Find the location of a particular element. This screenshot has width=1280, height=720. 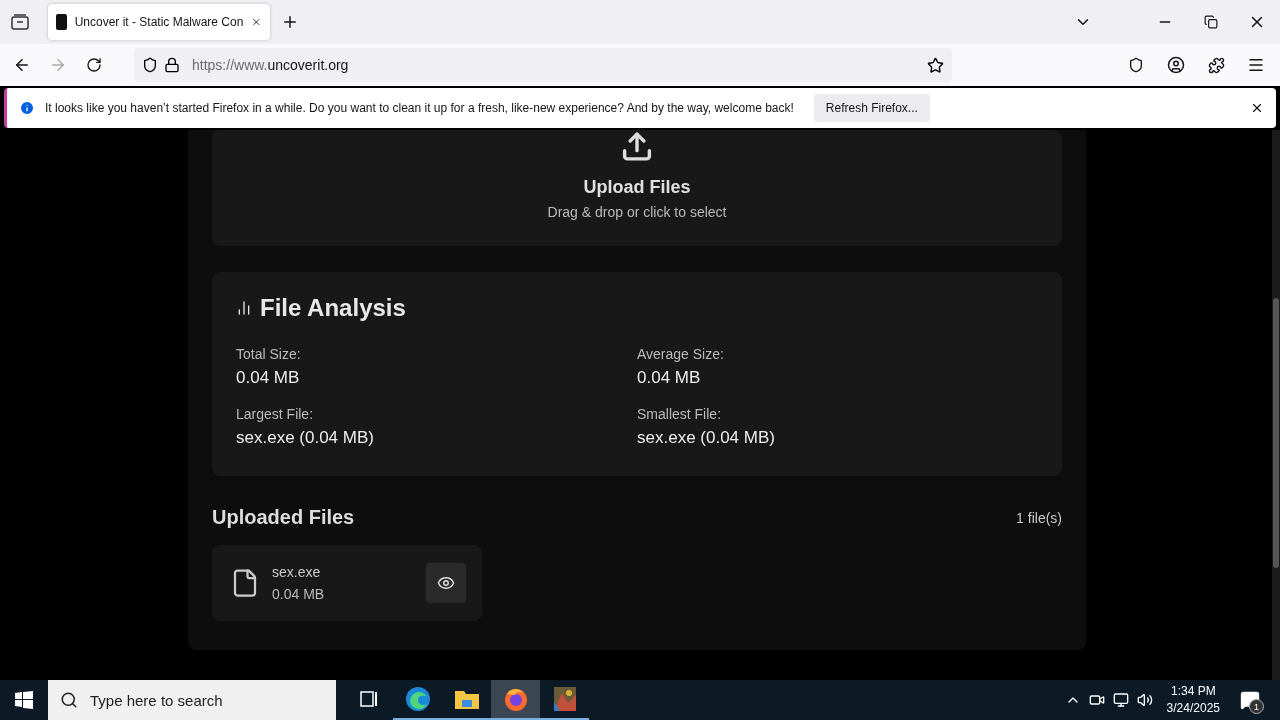

url-text: https://www.uncoverit.org is located at coordinates (270, 65).